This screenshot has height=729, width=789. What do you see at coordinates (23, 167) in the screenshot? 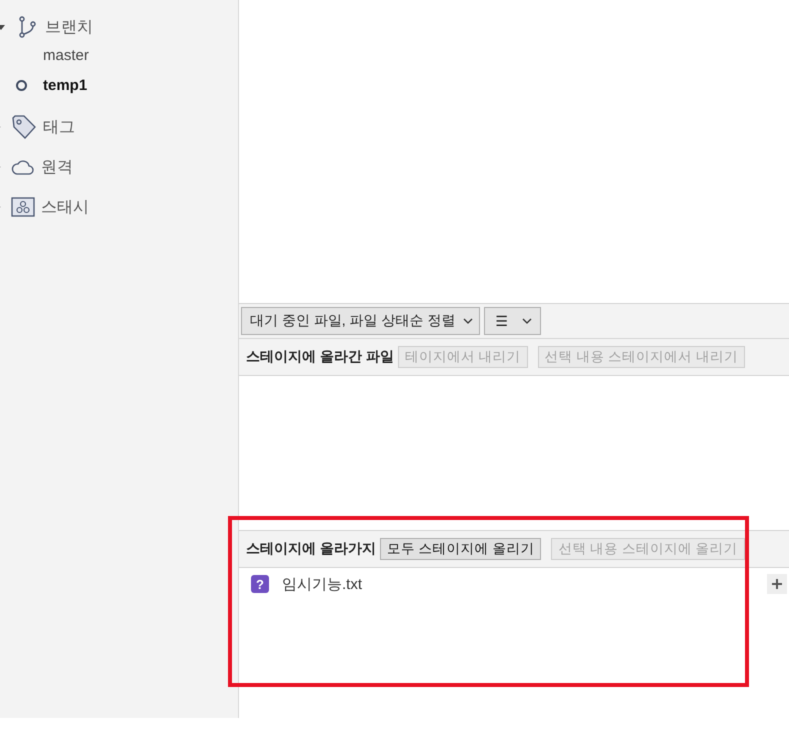
I see `cloud-icon` at bounding box center [23, 167].